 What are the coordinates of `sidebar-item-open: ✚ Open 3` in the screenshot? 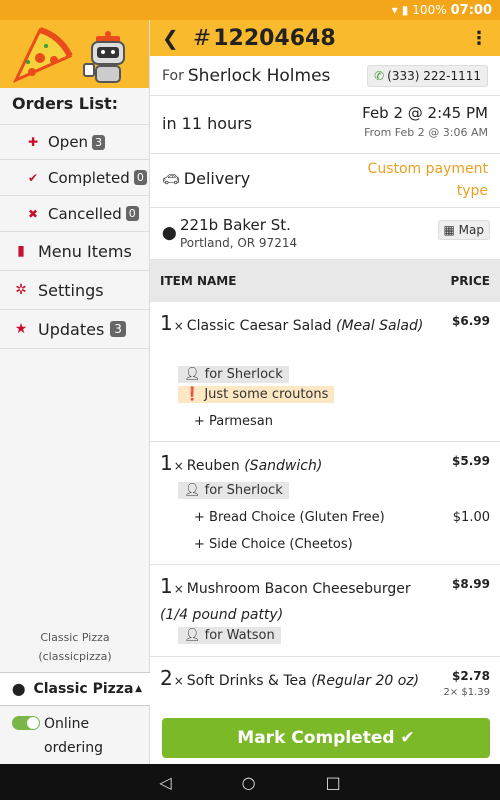 It's located at (74, 142).